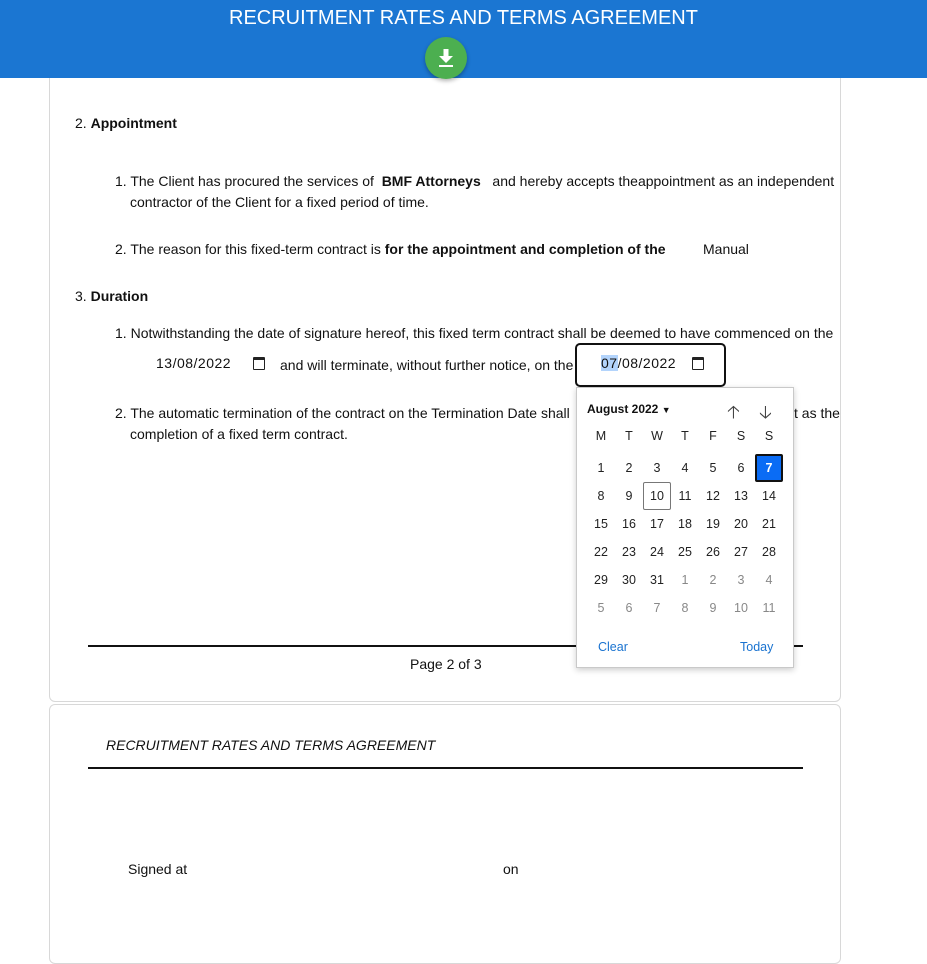 Image resolution: width=927 pixels, height=964 pixels. I want to click on week-row: 22 23 24 25 26 27 28, so click(685, 552).